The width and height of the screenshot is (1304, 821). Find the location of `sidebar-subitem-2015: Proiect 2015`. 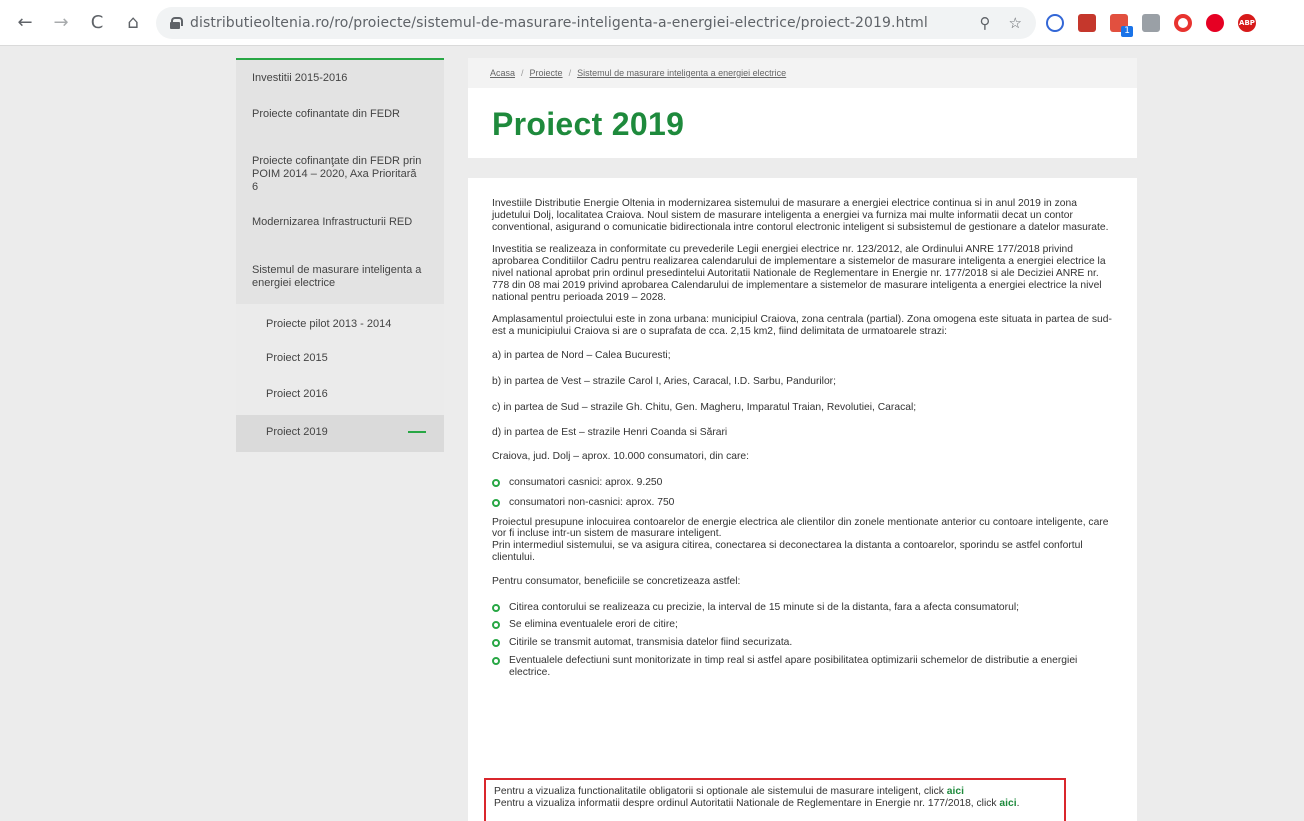

sidebar-subitem-2015: Proiect 2015 is located at coordinates (340, 358).